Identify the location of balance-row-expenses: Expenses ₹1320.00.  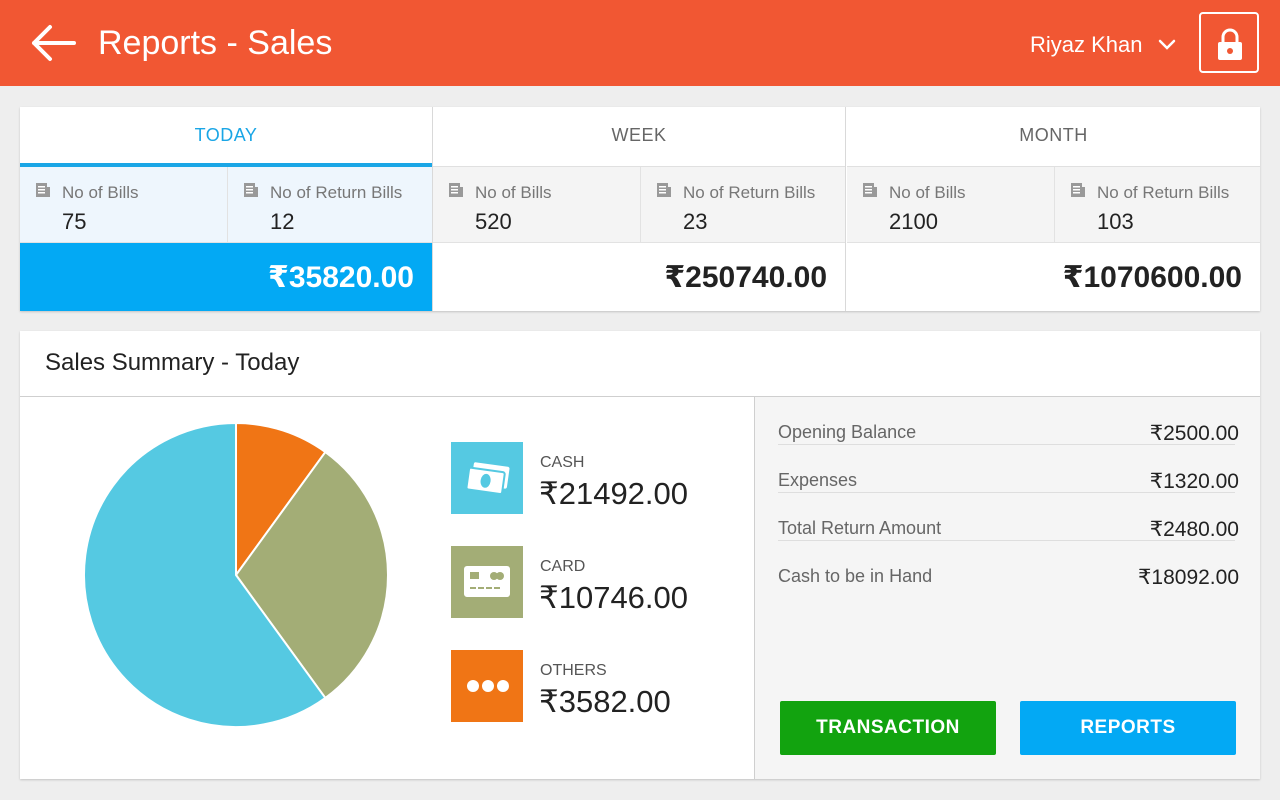
(1008, 469).